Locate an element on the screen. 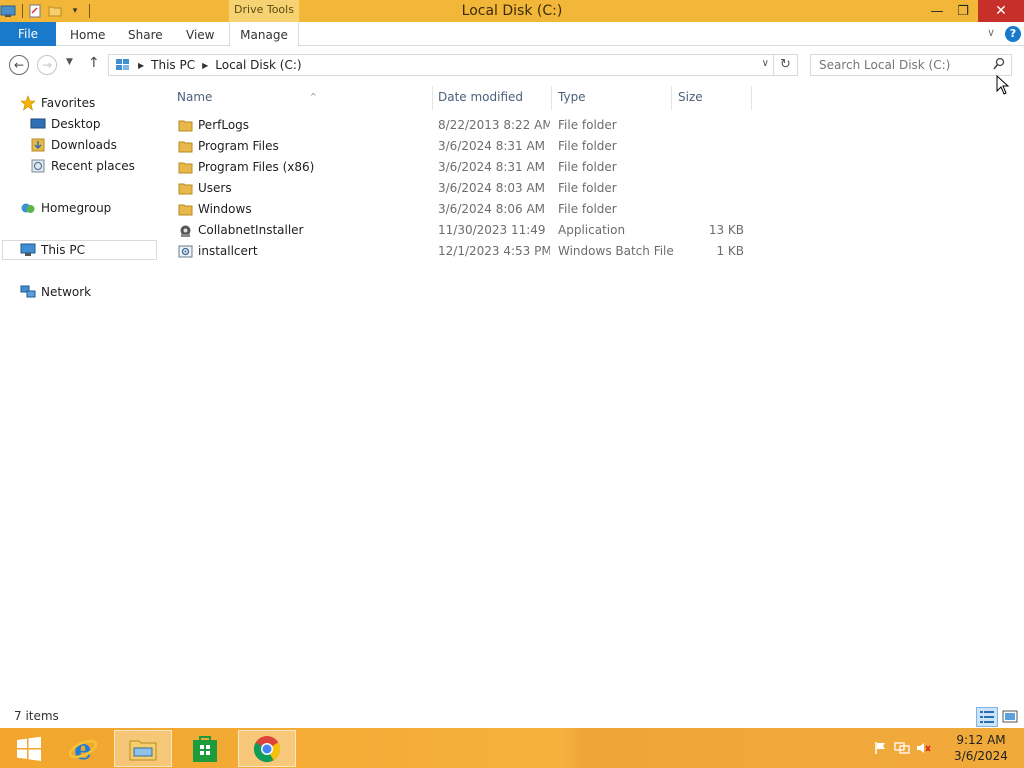  nav-desktop: Desktop is located at coordinates (65, 124).